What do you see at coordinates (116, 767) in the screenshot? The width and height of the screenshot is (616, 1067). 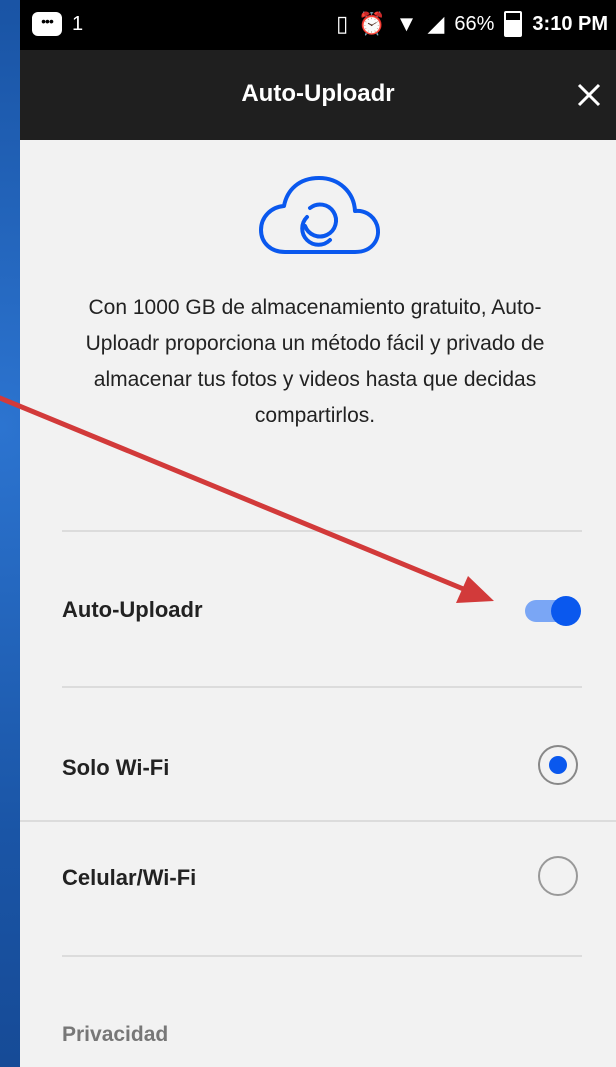 I see `wifi-only-label: Solo Wi-Fi` at bounding box center [116, 767].